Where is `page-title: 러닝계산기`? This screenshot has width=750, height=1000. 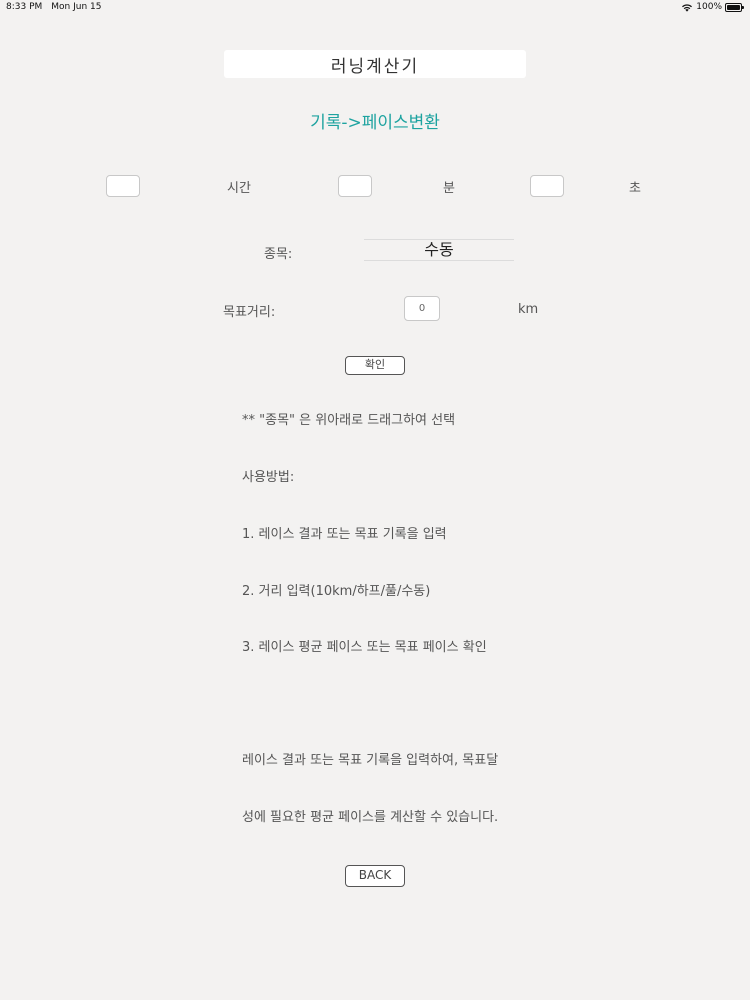 page-title: 러닝계산기 is located at coordinates (375, 64).